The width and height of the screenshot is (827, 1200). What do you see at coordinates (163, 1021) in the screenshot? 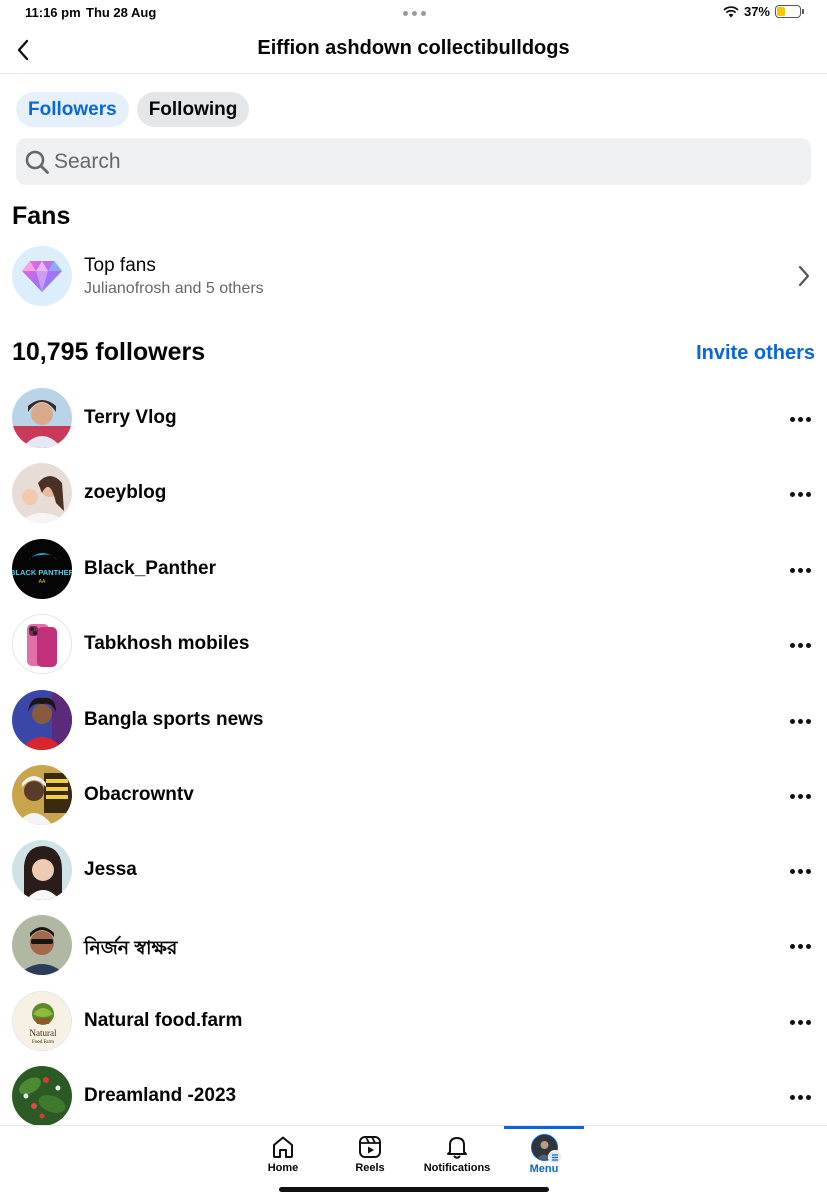
I see `follower-name: Natural food.farm` at bounding box center [163, 1021].